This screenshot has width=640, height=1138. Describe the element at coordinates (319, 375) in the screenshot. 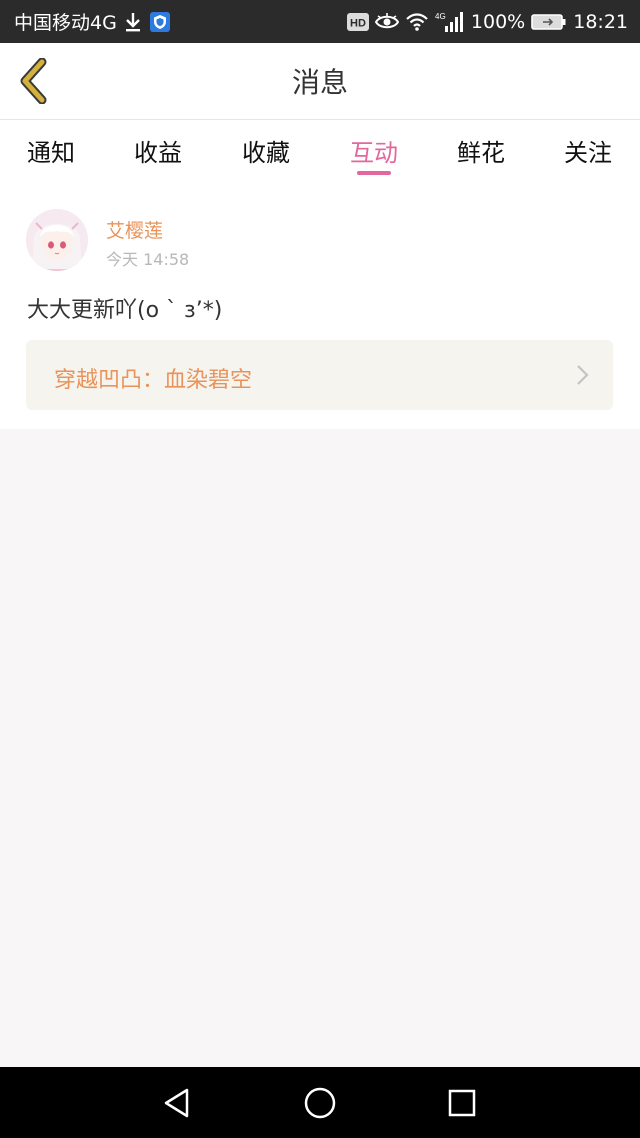

I see `referenced-book-card: 穿越凹凸：血染碧空` at that location.